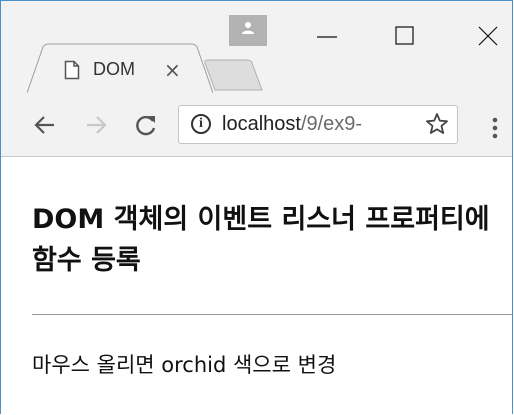 The image size is (514, 415). I want to click on url-fade, so click(408, 125).